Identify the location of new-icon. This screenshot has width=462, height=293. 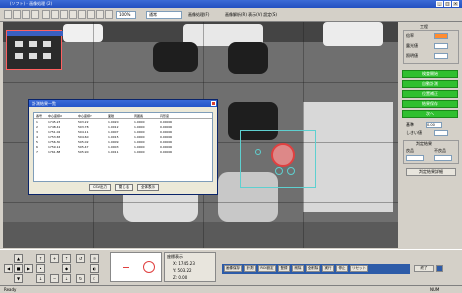
(8, 14).